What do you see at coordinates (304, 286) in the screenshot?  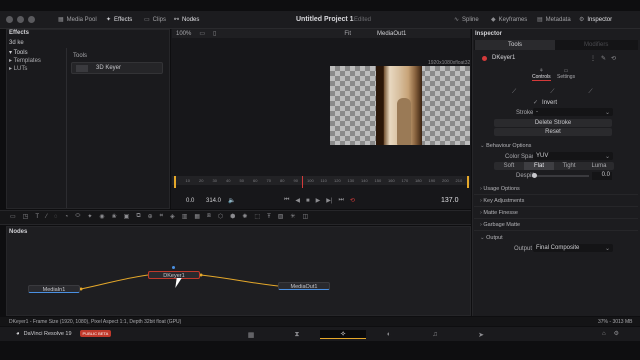 I see `node-mediaout: MediaOut1` at bounding box center [304, 286].